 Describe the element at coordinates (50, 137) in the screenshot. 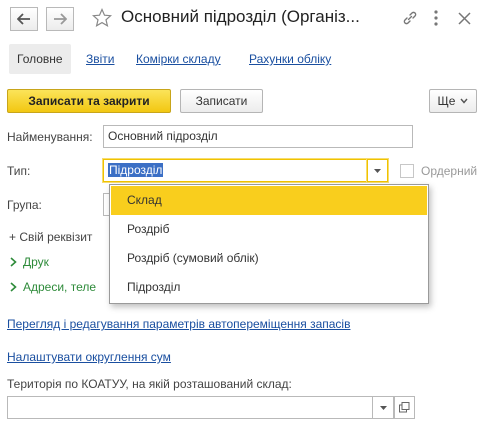

I see `name-label: Найменування:` at that location.